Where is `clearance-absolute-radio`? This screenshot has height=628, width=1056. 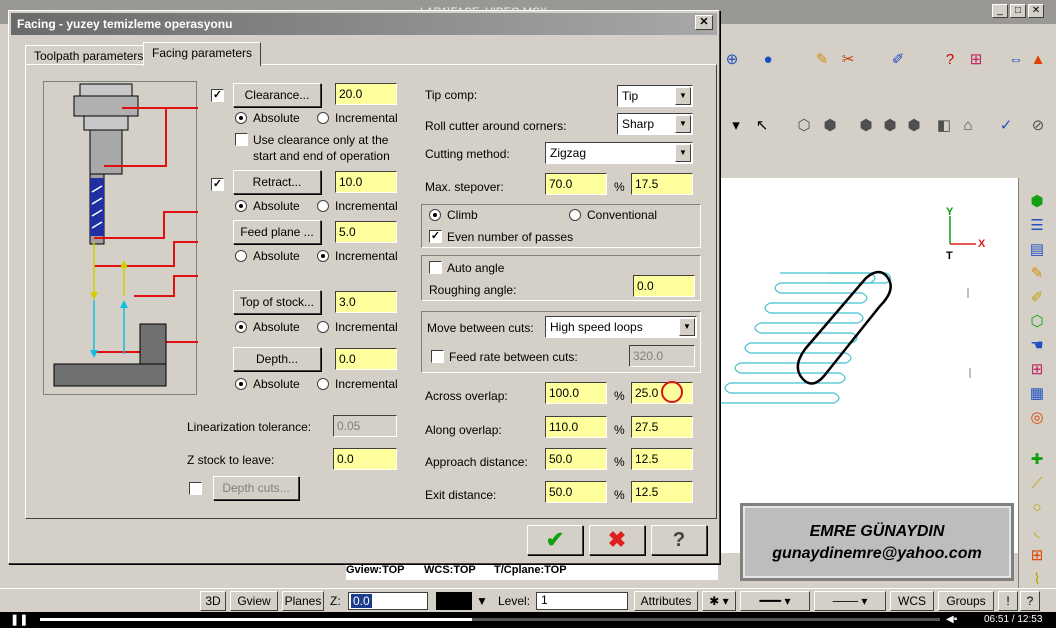 clearance-absolute-radio is located at coordinates (241, 118).